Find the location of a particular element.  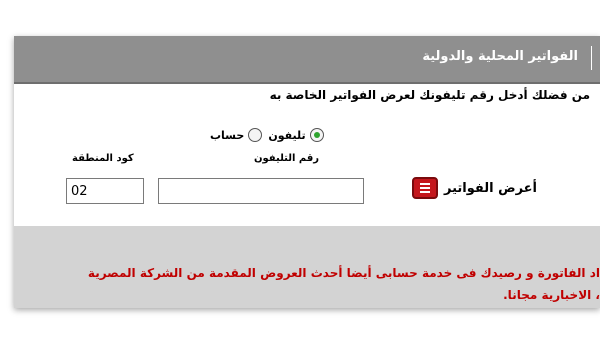

radio-phone-label: تليفون is located at coordinates (287, 135).